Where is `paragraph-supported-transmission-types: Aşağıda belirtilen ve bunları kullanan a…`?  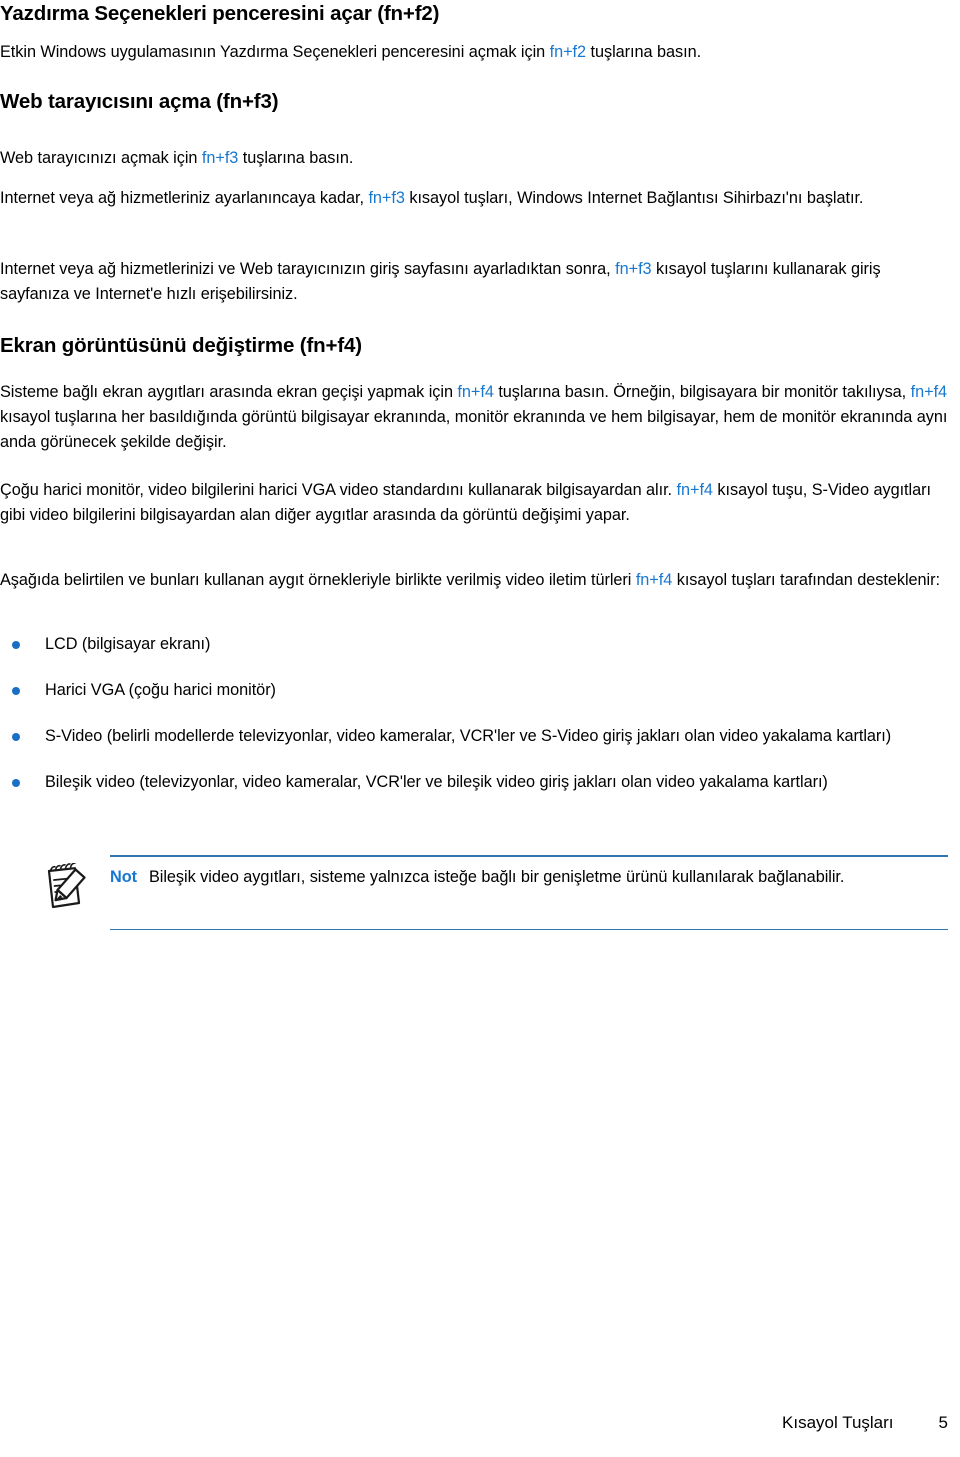
paragraph-supported-transmission-types: Aşağıda belirtilen ve bunları kullanan a… is located at coordinates (470, 580).